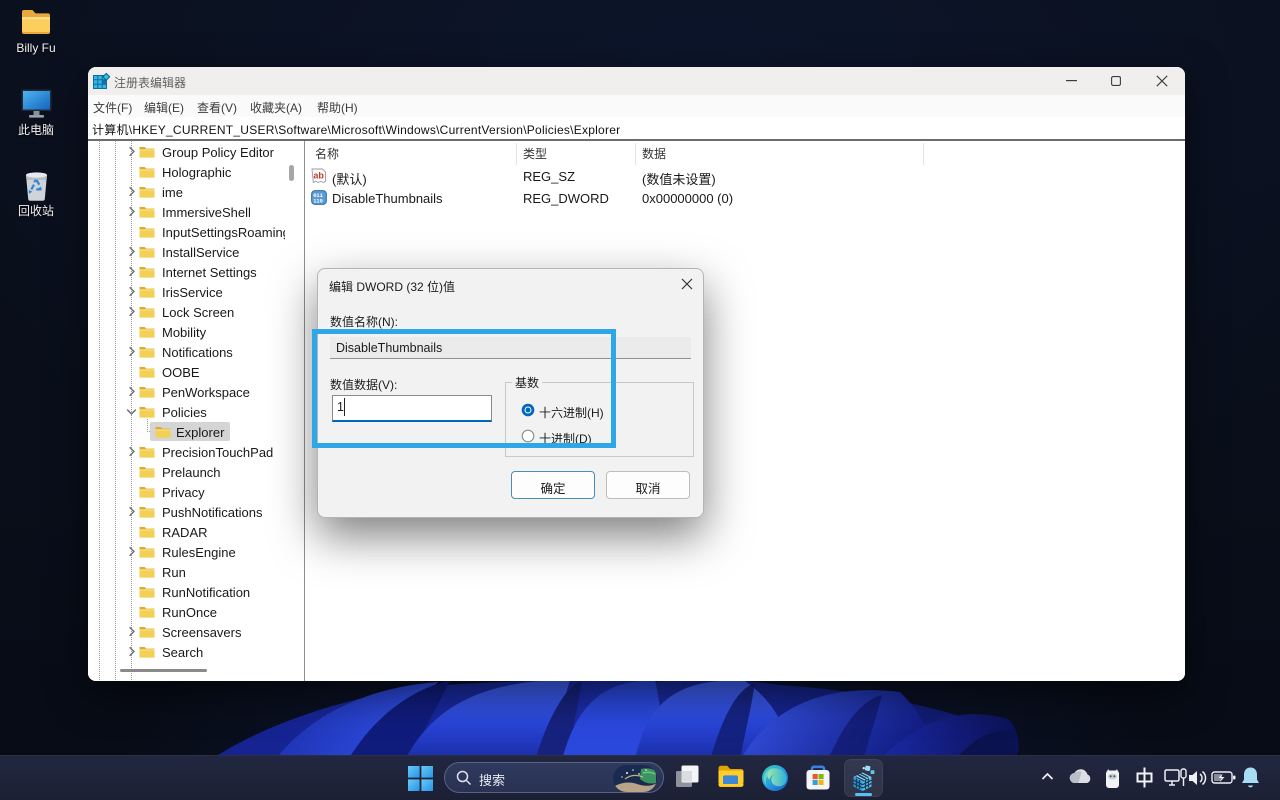  What do you see at coordinates (318, 202) in the screenshot?
I see `svg-text: 110` at bounding box center [318, 202].